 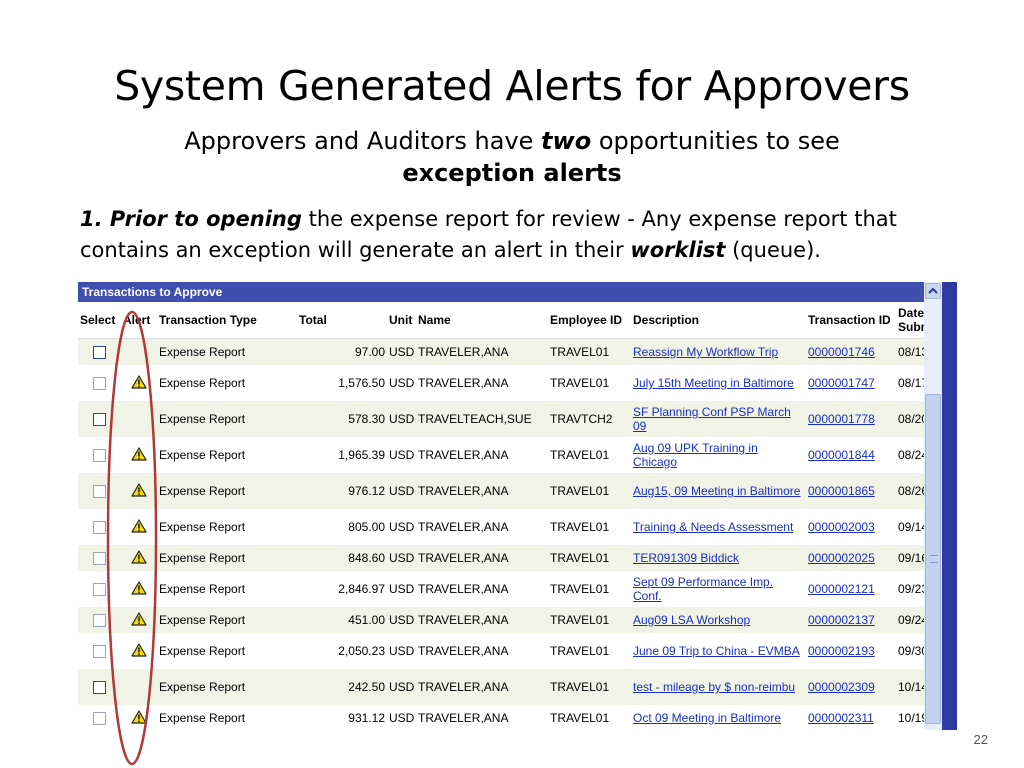 What do you see at coordinates (716, 651) in the screenshot?
I see `description-link: June 09 Trip to China - EVMBA` at bounding box center [716, 651].